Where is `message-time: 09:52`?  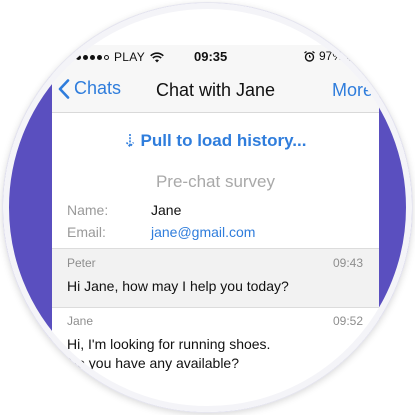 message-time: 09:52 is located at coordinates (347, 321).